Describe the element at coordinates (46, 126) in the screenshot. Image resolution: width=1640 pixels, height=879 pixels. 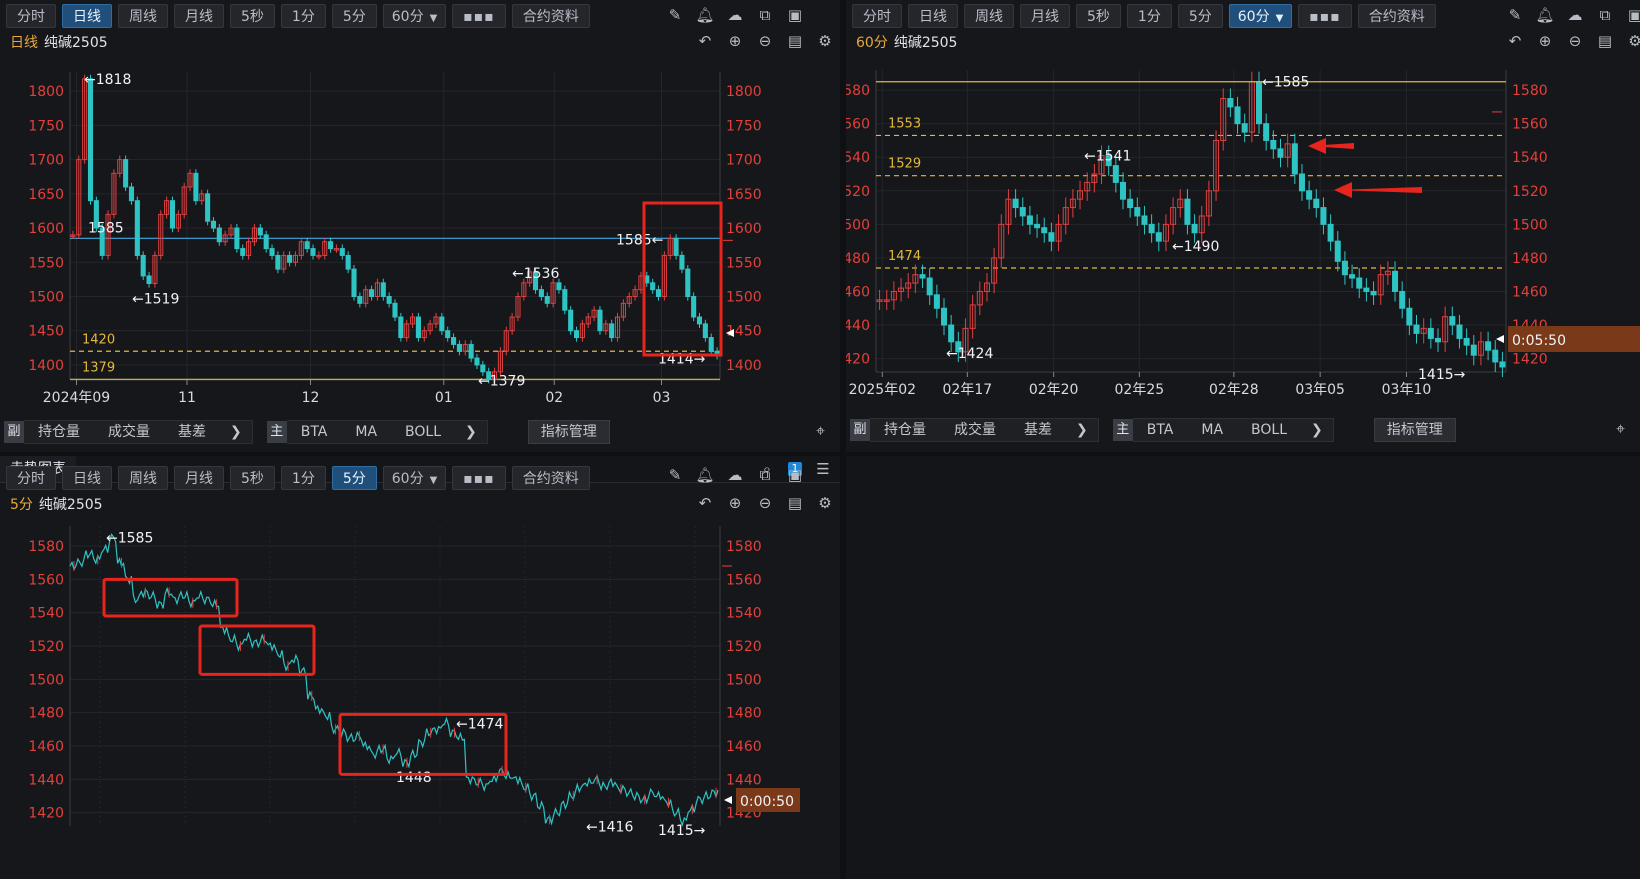
I see `y-tick-left: 1750` at that location.